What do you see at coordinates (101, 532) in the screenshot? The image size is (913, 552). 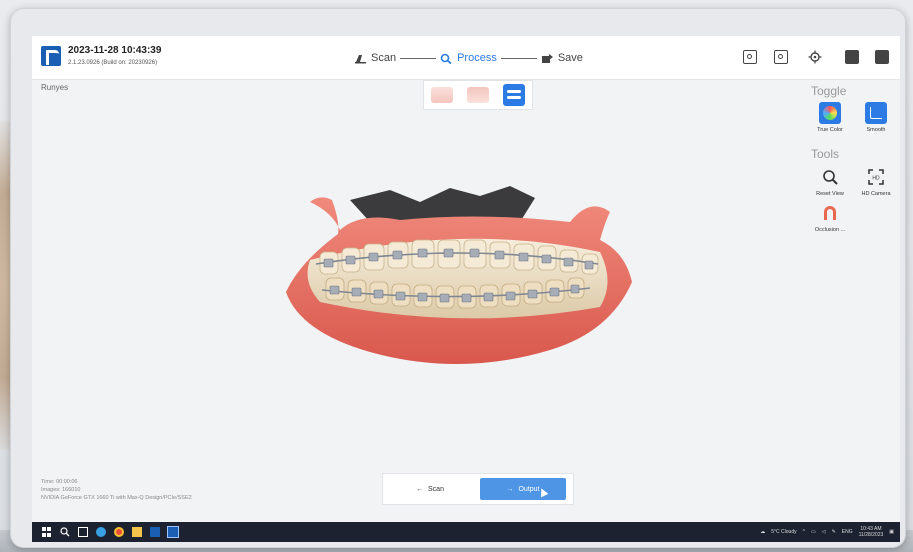 I see `edge-browser-icon` at bounding box center [101, 532].